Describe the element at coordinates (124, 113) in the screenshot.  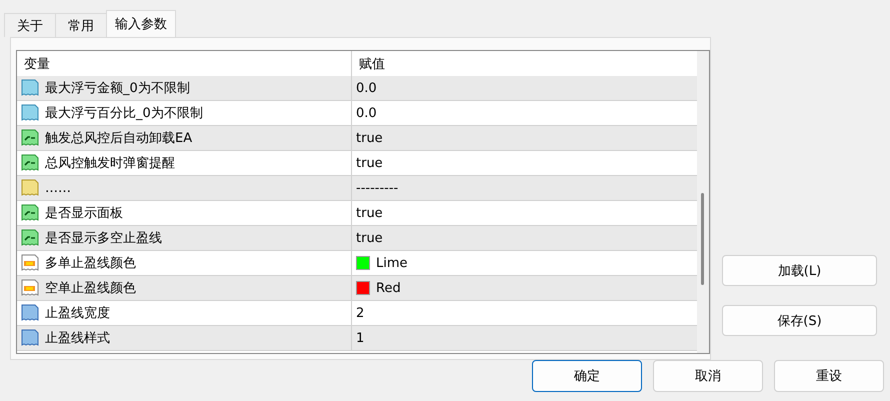
I see `parameter-name: 最大浮亏百分比_0为不限制` at that location.